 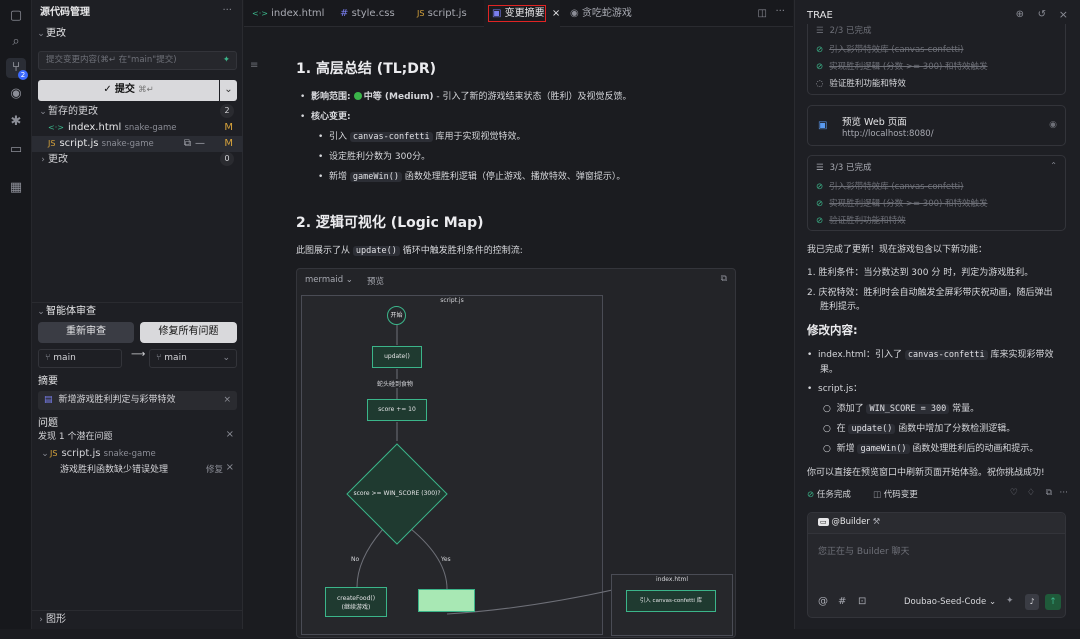 I want to click on branch-from-select: ⑂ main, so click(x=80, y=358).